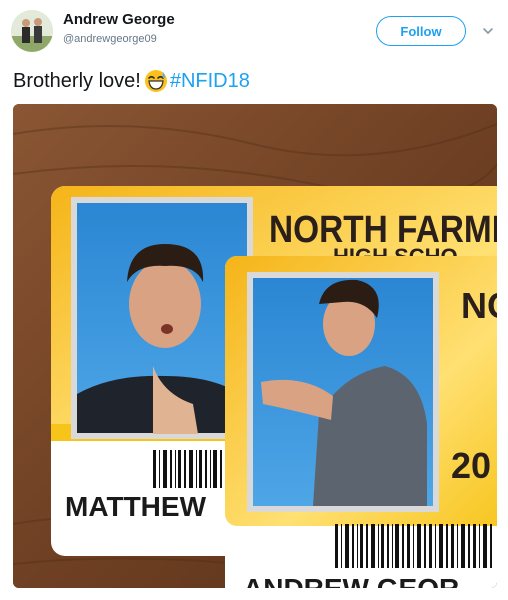 The image size is (508, 600). I want to click on card-back-student-name: MATTHEW, so click(136, 506).